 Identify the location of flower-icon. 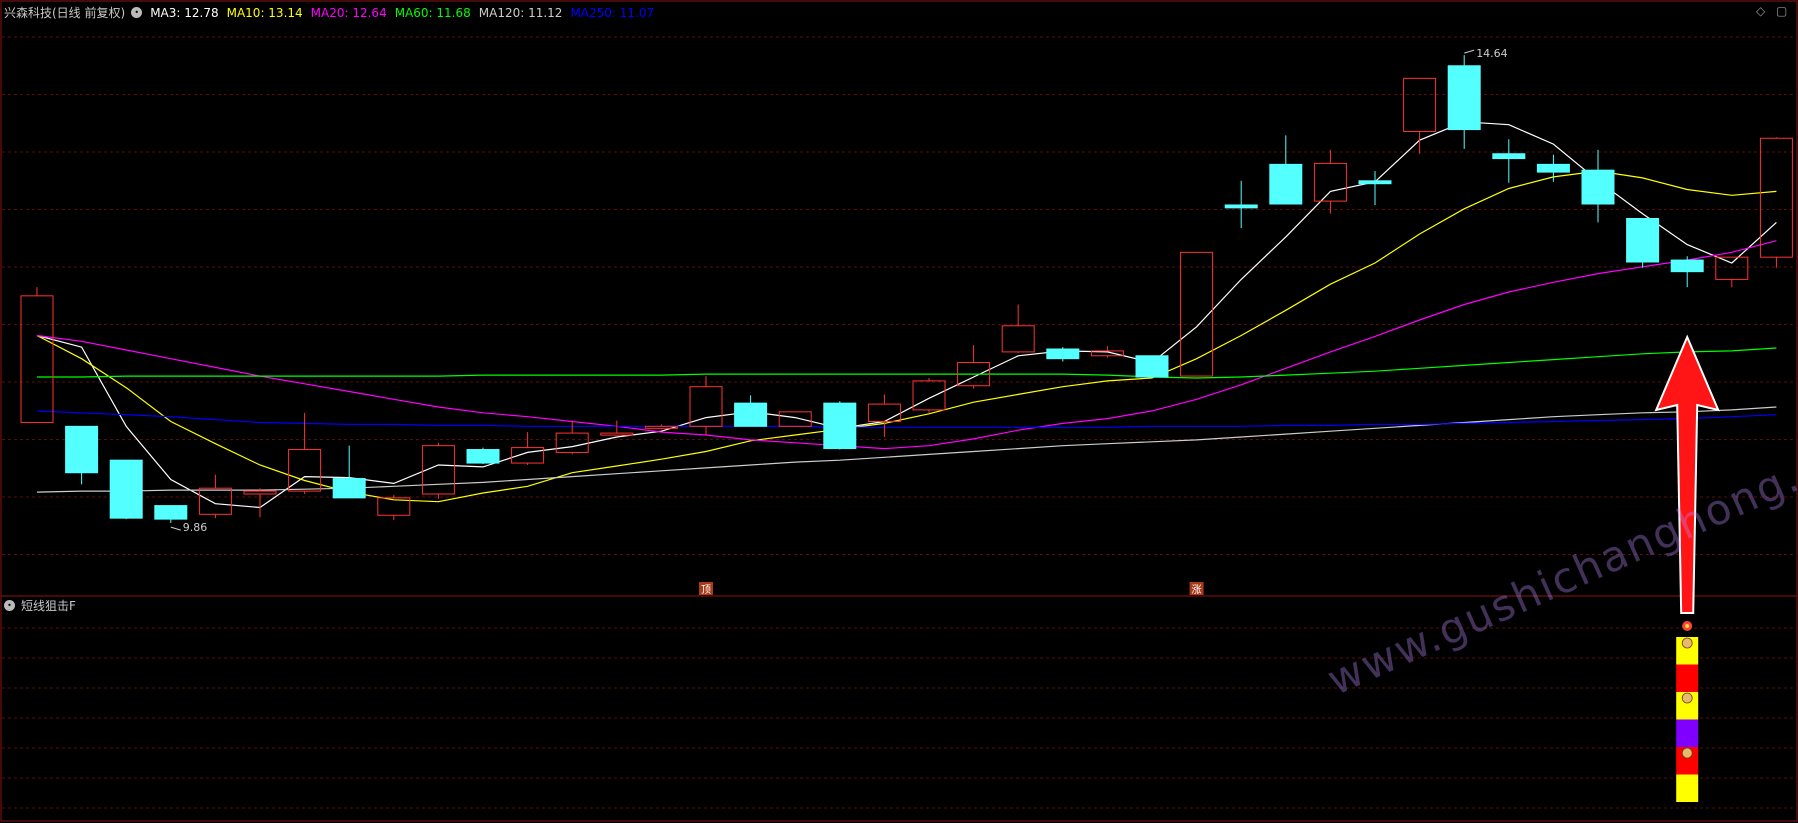
(1687, 626).